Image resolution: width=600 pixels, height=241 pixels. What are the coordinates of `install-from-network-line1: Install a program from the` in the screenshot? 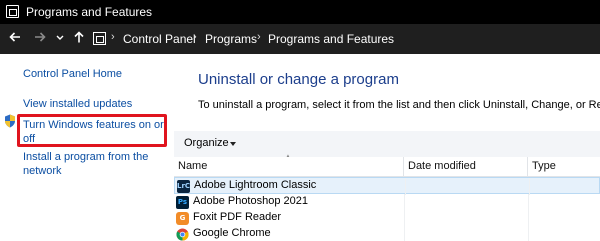 It's located at (86, 157).